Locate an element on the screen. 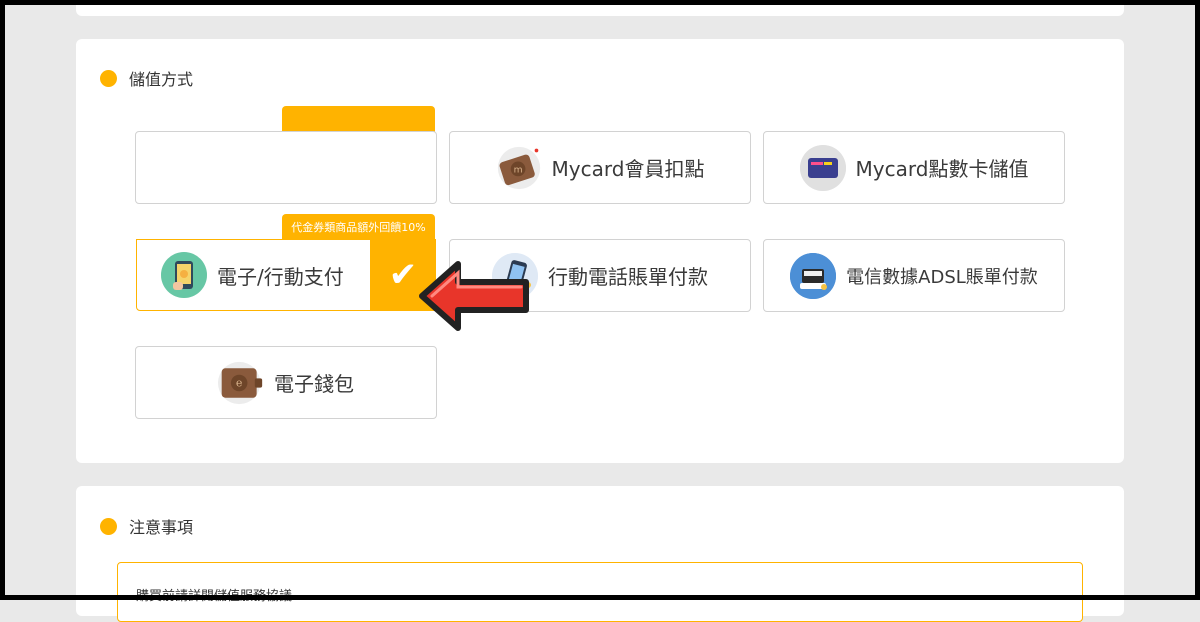 The width and height of the screenshot is (1200, 622). payment-option-adsl-bill: 電信數據ADSL賬單付款 is located at coordinates (914, 275).